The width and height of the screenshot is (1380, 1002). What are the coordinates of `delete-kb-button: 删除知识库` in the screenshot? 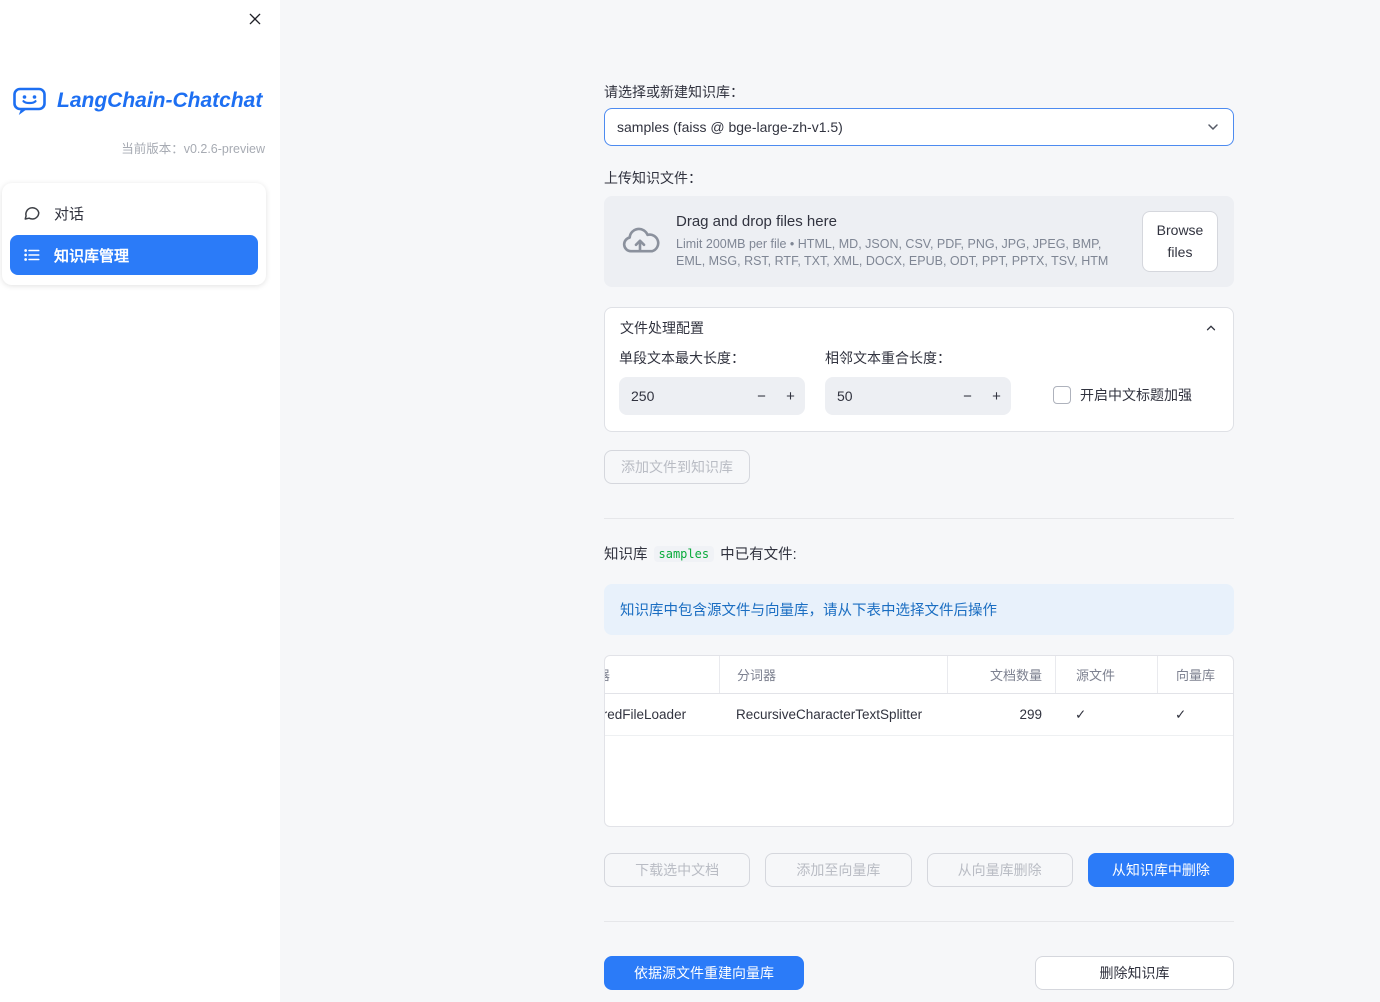 It's located at (1134, 973).